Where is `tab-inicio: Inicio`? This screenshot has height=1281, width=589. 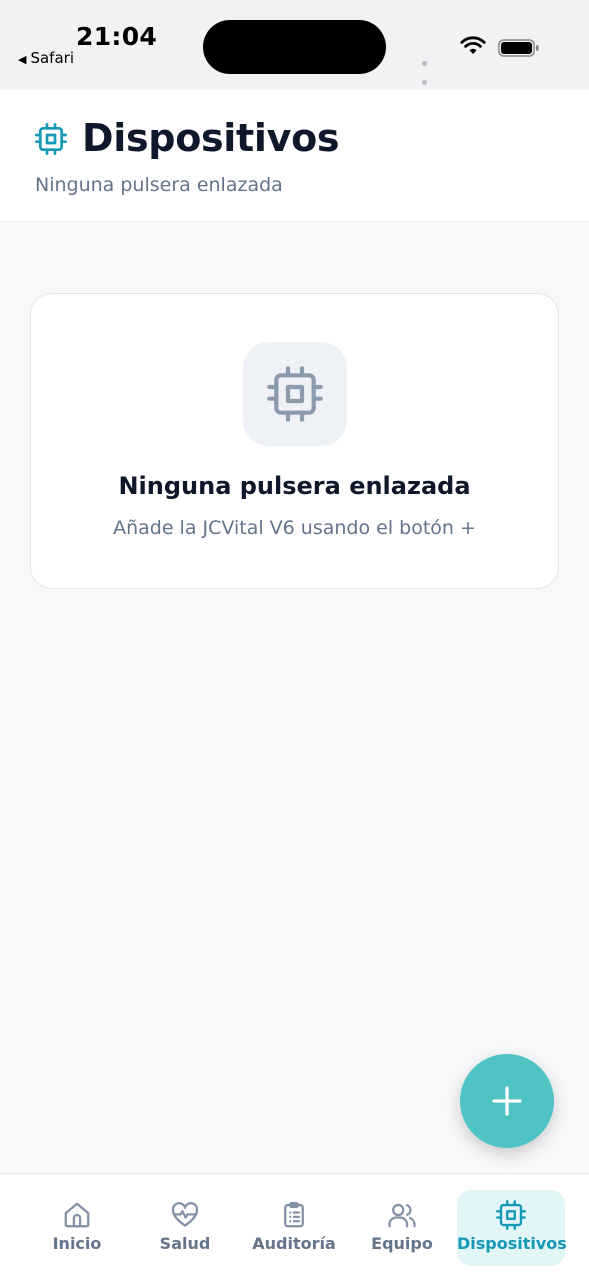 tab-inicio: Inicio is located at coordinates (77, 1228).